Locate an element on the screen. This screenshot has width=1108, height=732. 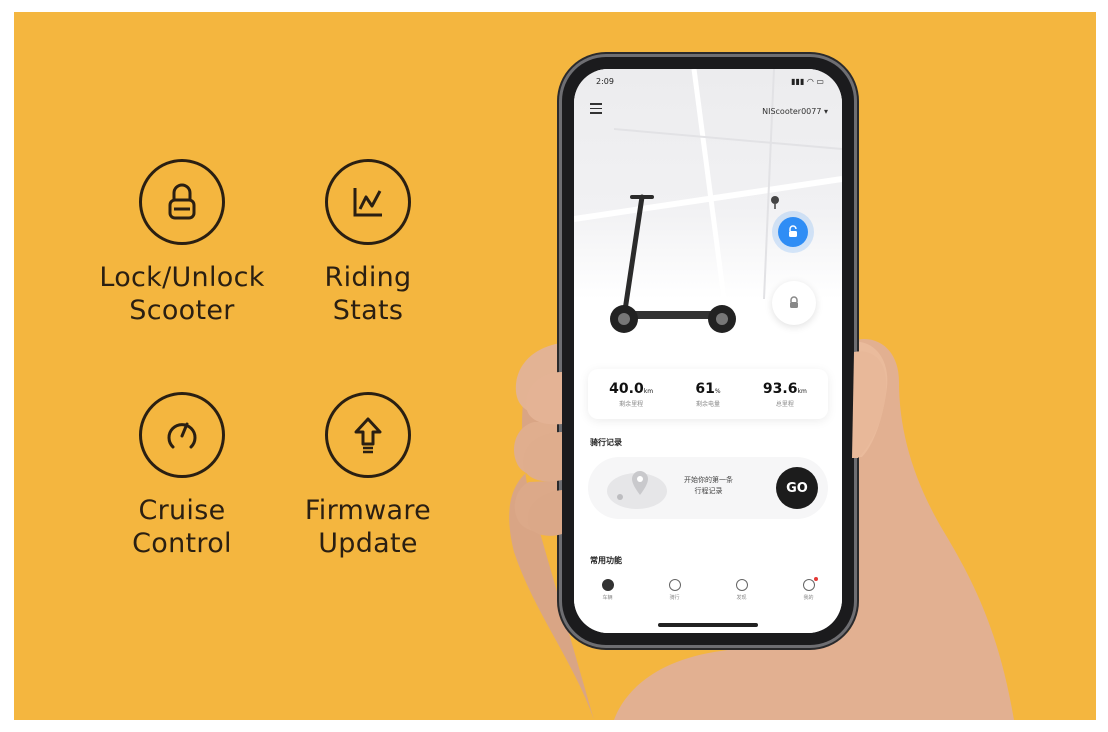
stat-battery: 61% 剩余电量 is located at coordinates (707, 394).